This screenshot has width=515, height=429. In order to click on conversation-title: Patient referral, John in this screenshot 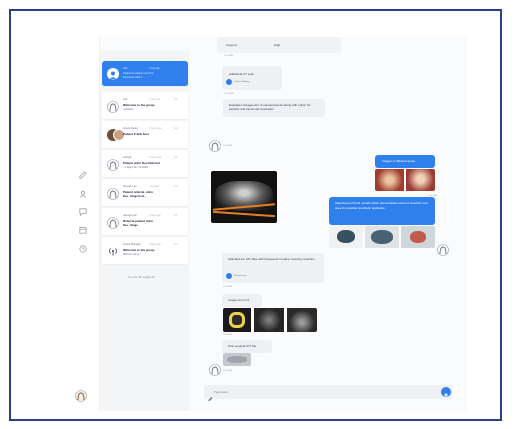, I will do `click(138, 192)`.